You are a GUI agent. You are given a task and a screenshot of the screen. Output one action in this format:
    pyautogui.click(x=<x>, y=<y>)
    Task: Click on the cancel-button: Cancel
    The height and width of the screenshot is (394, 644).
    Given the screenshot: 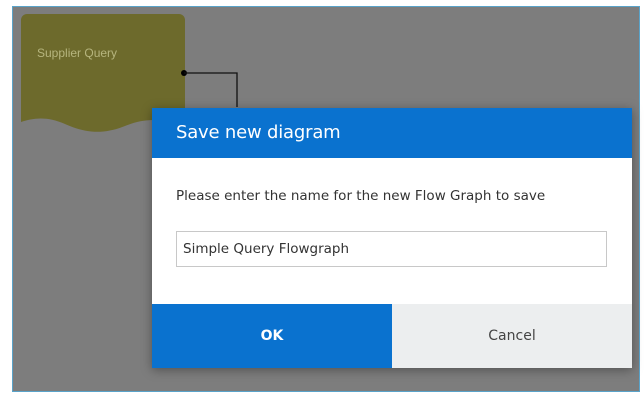 What is the action you would take?
    pyautogui.click(x=512, y=336)
    